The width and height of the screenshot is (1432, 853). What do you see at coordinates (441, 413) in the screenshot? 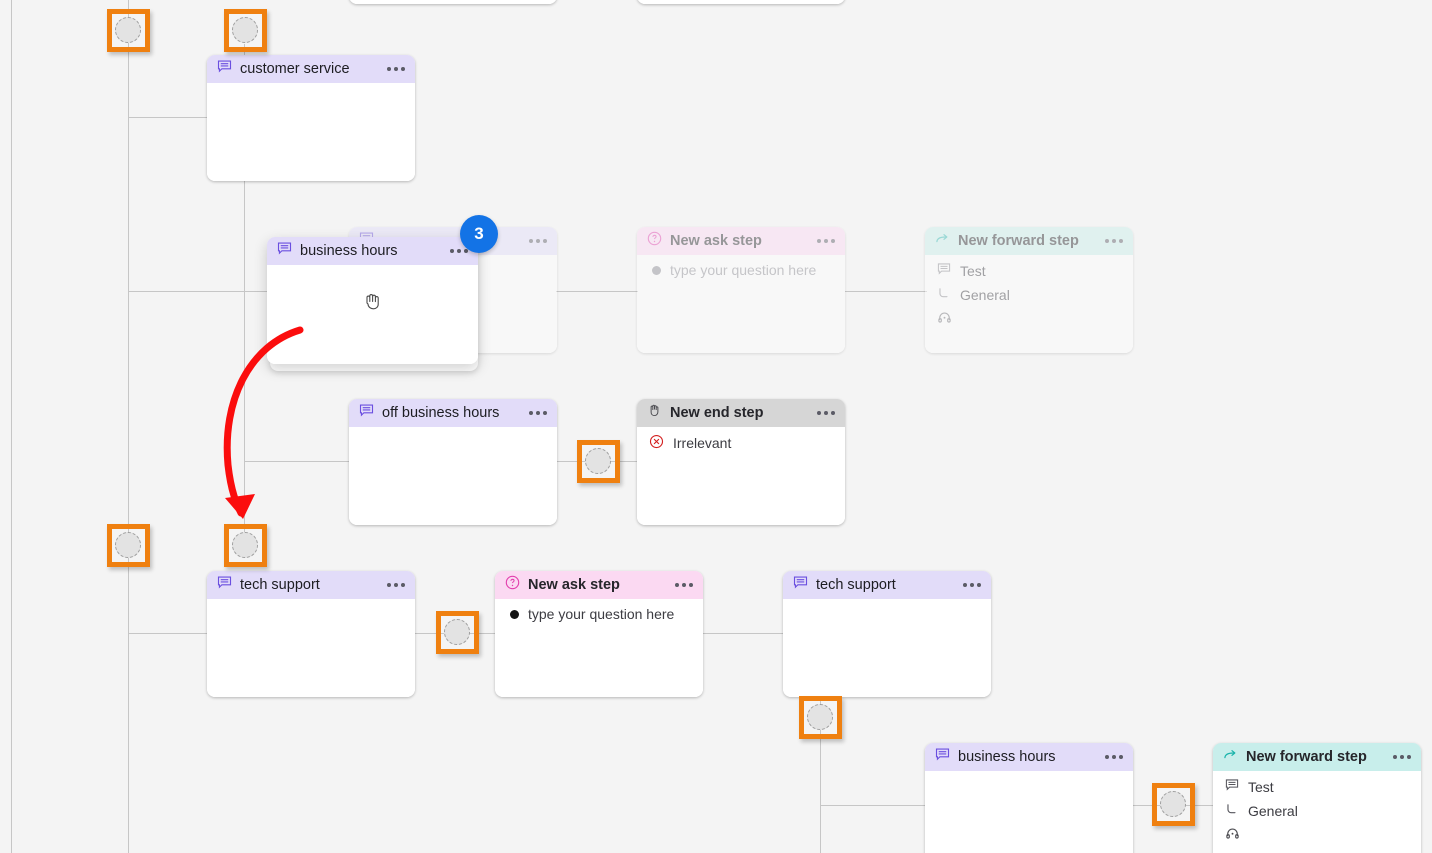
I see `card-title: off business hours` at bounding box center [441, 413].